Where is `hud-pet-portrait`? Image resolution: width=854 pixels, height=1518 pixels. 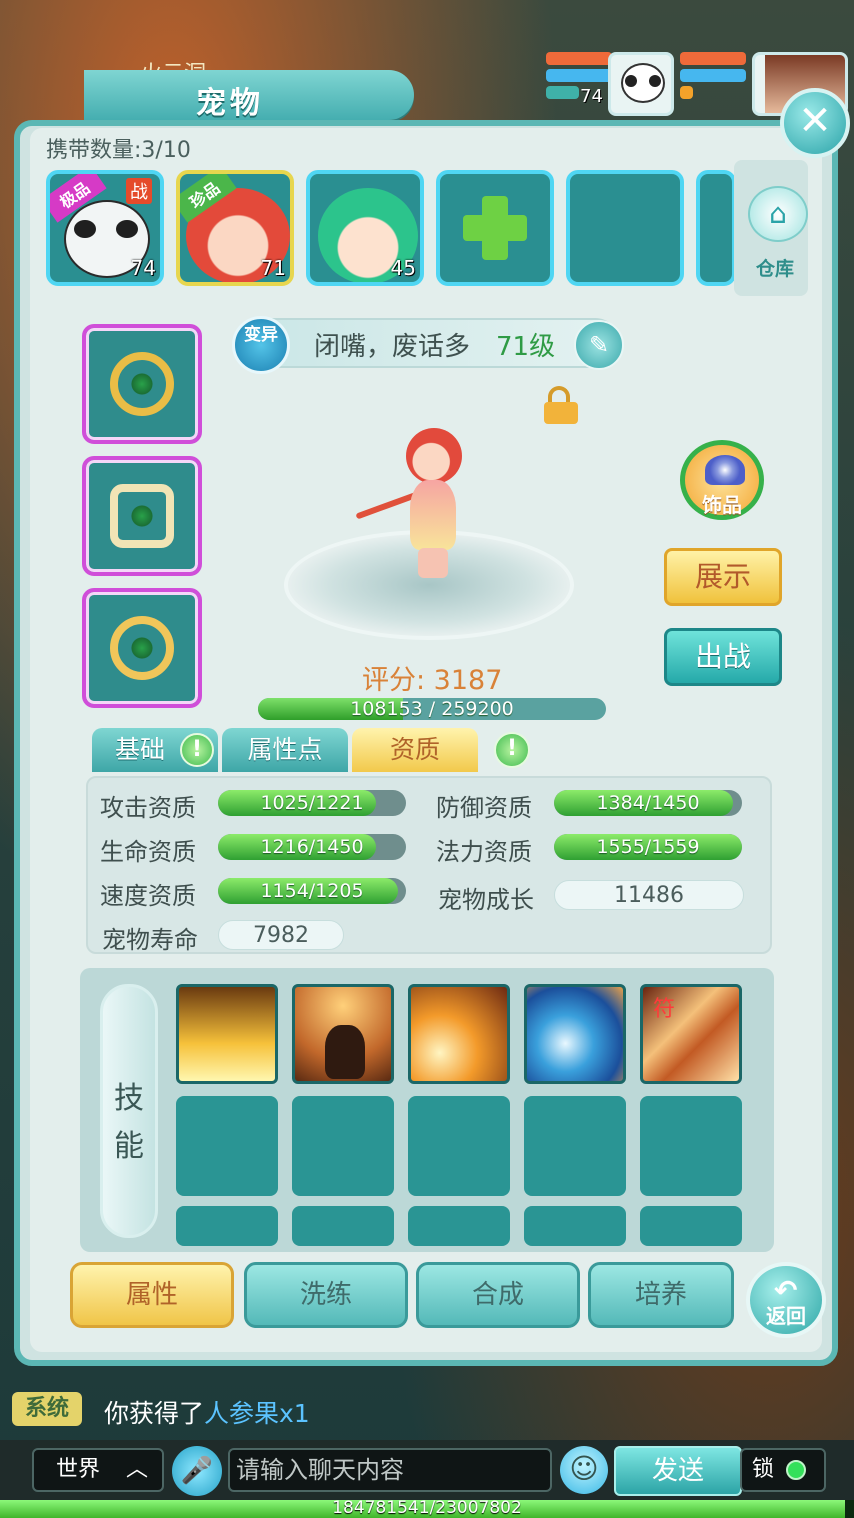
hud-pet-portrait is located at coordinates (641, 84).